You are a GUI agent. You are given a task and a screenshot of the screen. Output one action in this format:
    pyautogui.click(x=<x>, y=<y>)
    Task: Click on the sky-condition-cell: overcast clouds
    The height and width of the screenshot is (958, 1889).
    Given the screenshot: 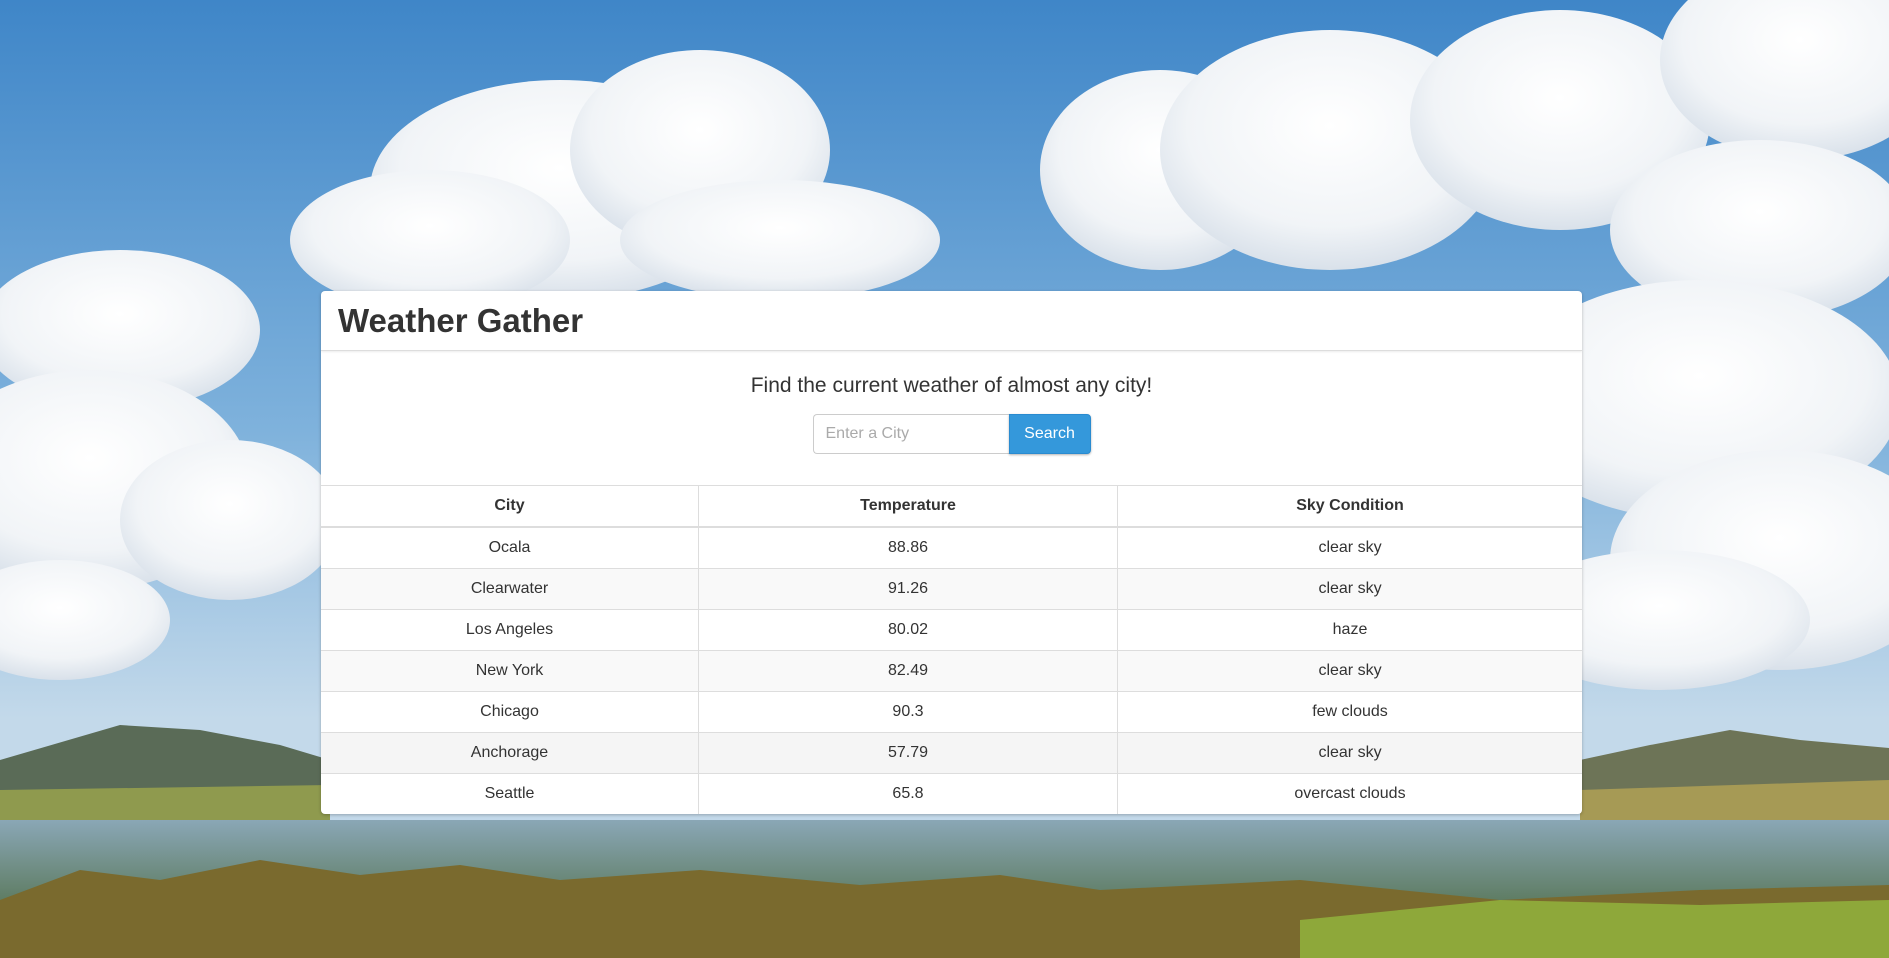 What is the action you would take?
    pyautogui.click(x=1349, y=793)
    